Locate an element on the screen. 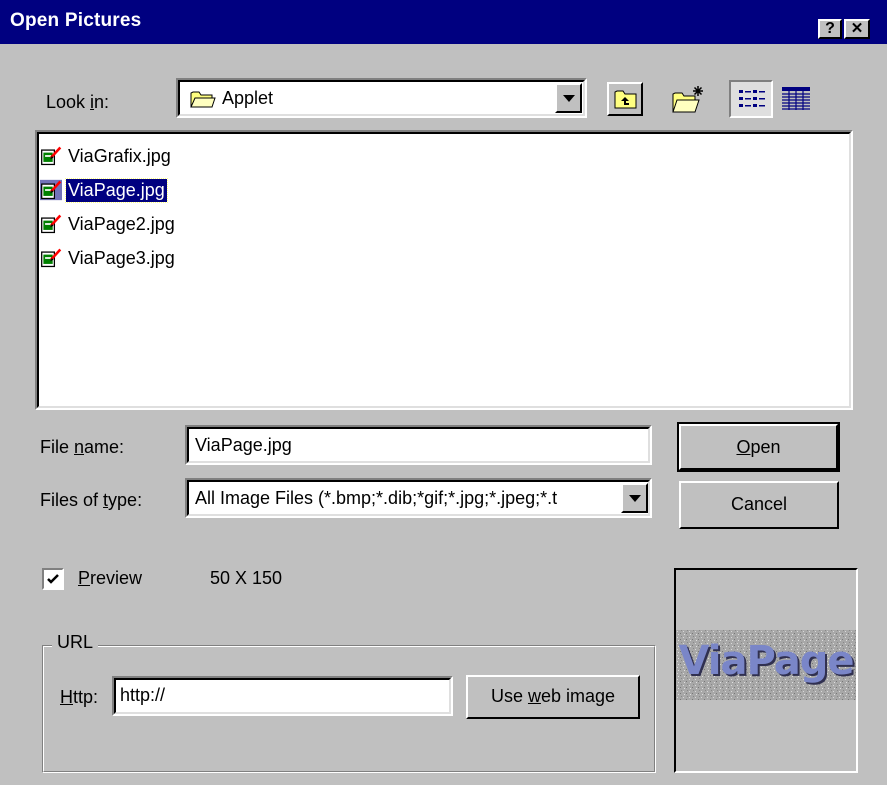 This screenshot has width=887, height=785. details-view-button is located at coordinates (797, 99).